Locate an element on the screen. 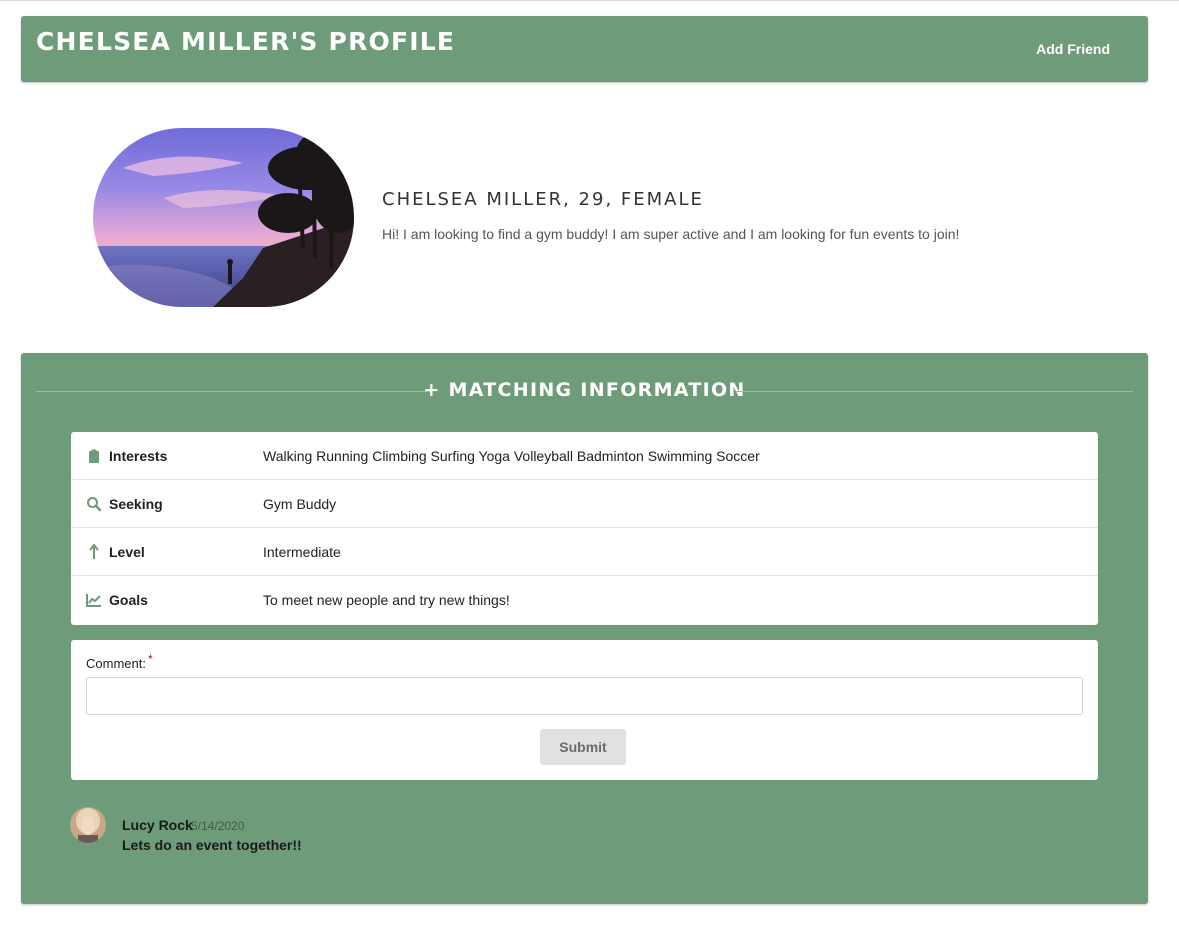 Image resolution: width=1179 pixels, height=928 pixels. clipboard-icon is located at coordinates (94, 456).